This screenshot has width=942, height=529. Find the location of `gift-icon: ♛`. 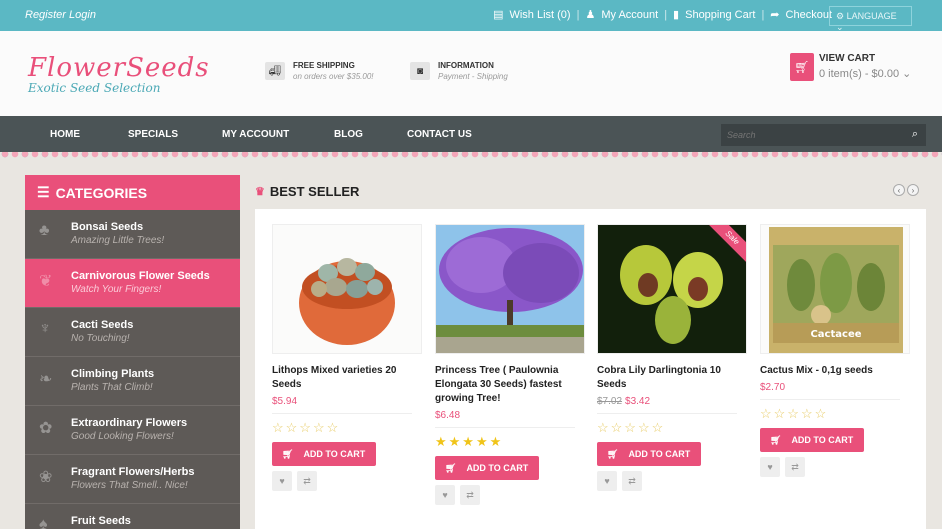

gift-icon: ♛ is located at coordinates (260, 192).